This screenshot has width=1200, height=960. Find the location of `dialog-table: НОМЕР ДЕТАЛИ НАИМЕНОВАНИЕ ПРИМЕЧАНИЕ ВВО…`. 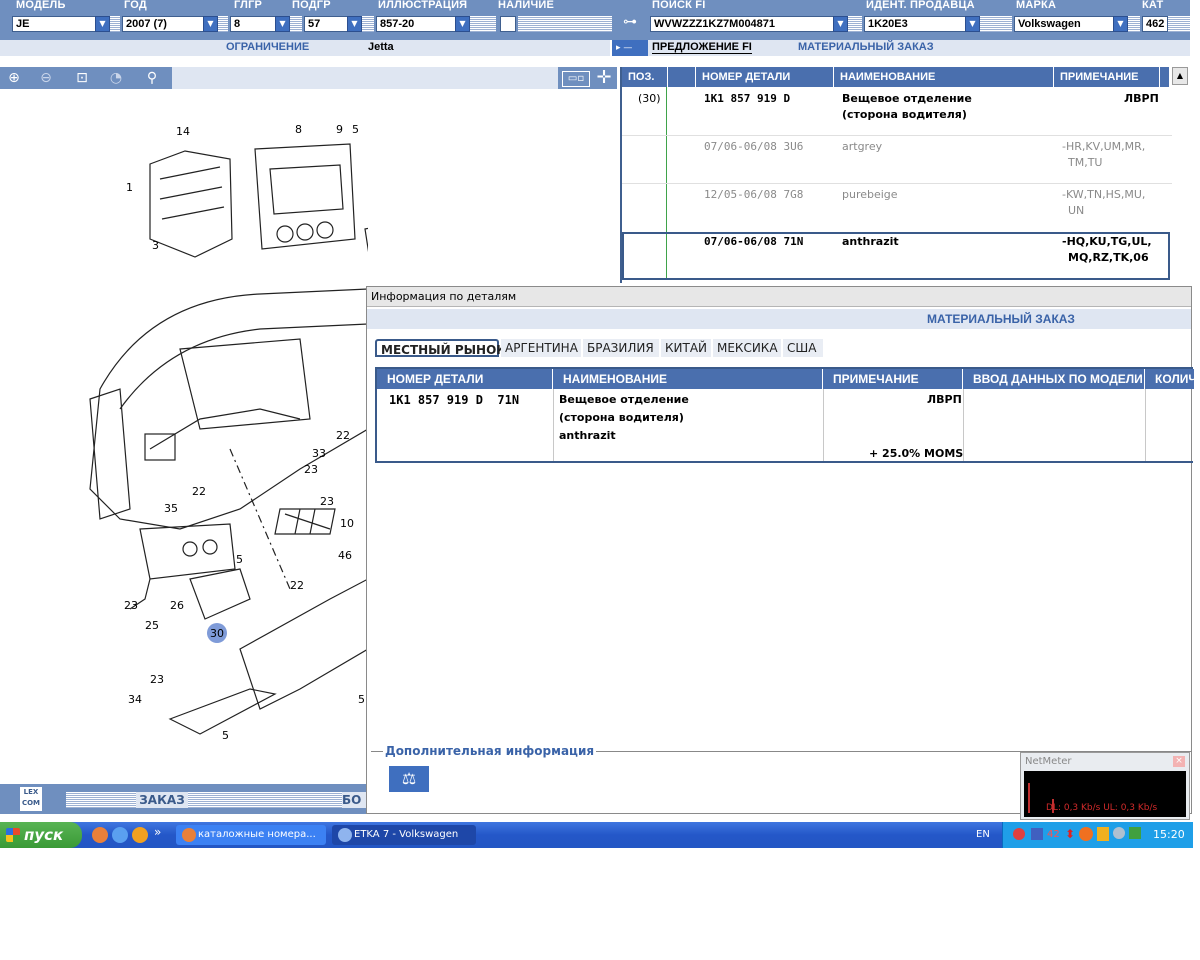

dialog-table: НОМЕР ДЕТАЛИ НАИМЕНОВАНИЕ ПРИМЕЧАНИЕ ВВО… is located at coordinates (785, 415).